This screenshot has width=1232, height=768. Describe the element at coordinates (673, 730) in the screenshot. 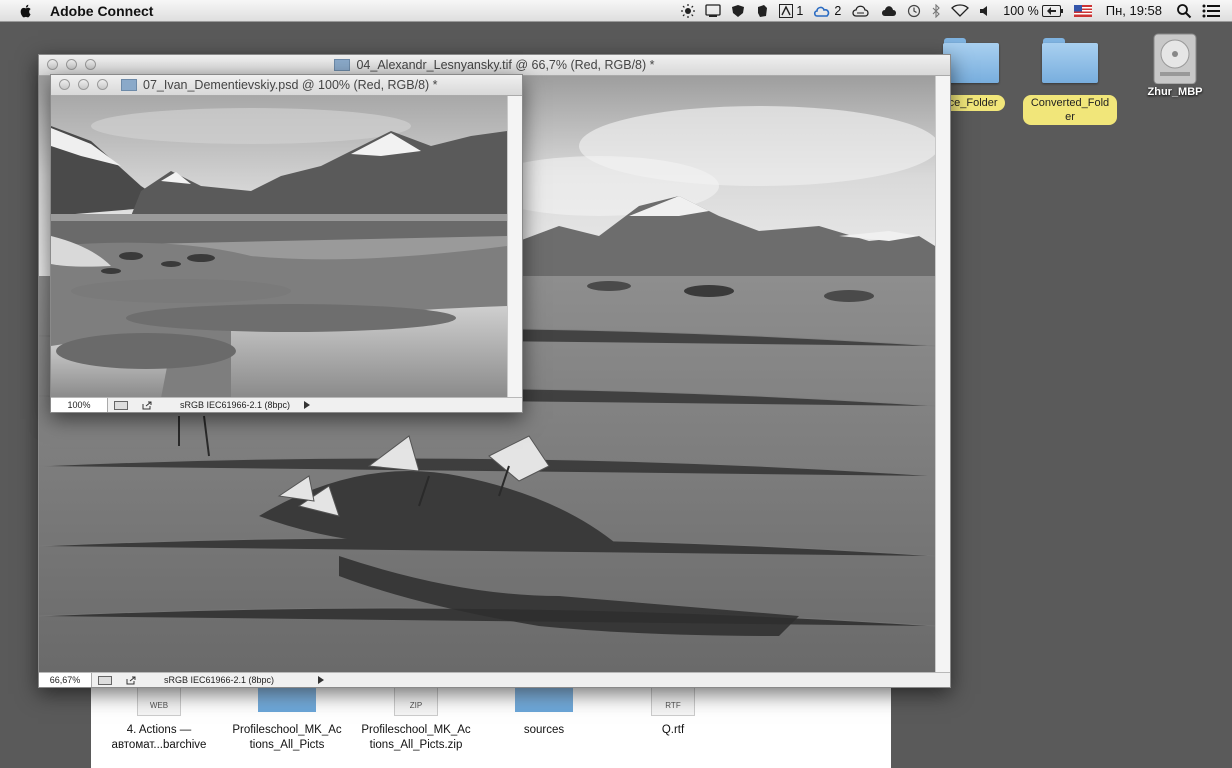

I see `finder-item-label: Q.rtf` at that location.